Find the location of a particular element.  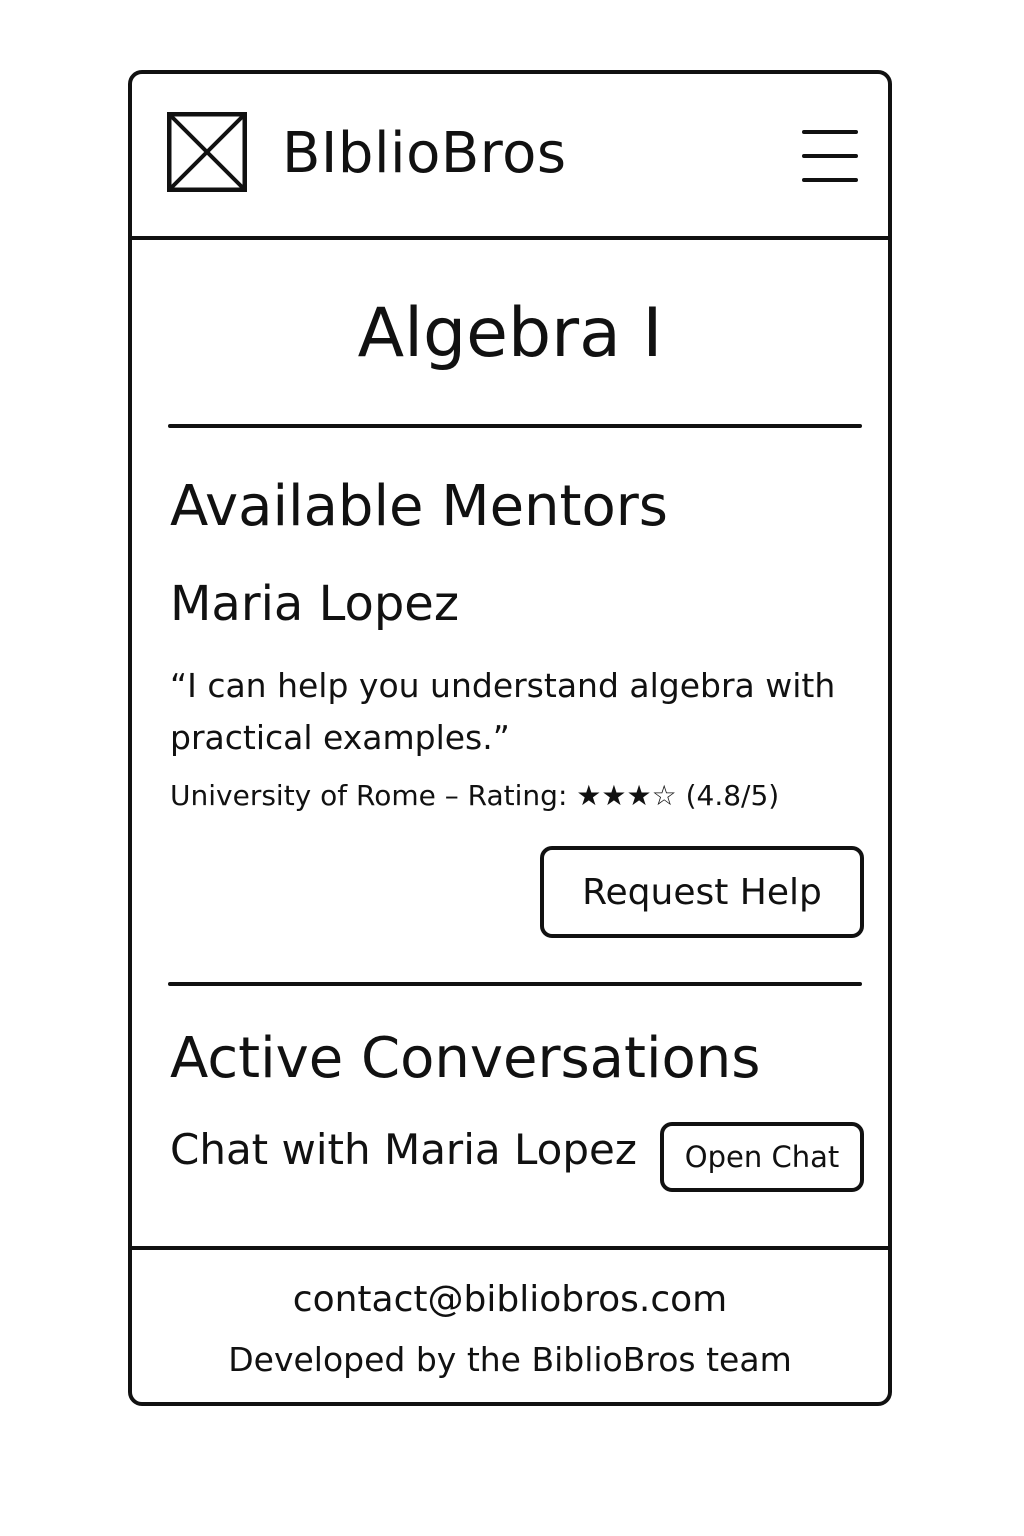

hamburger-menu-icon is located at coordinates (830, 157).